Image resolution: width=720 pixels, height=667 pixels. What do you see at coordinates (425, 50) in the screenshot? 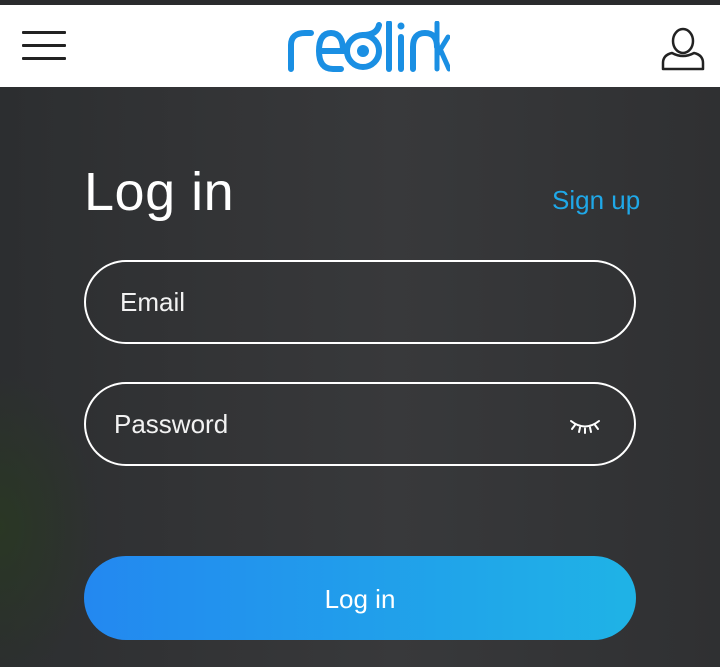
I see `logo-letter-n` at bounding box center [425, 50].